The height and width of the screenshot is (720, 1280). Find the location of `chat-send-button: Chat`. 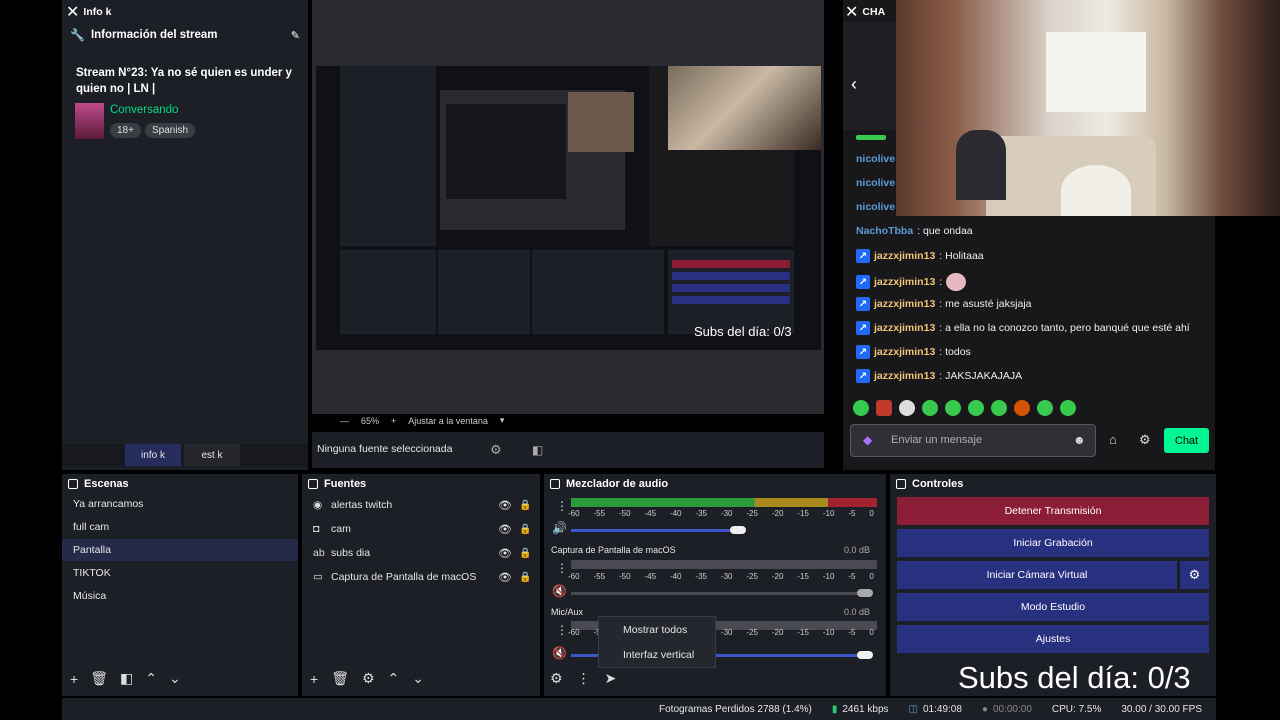

chat-send-button: Chat is located at coordinates (1186, 440).